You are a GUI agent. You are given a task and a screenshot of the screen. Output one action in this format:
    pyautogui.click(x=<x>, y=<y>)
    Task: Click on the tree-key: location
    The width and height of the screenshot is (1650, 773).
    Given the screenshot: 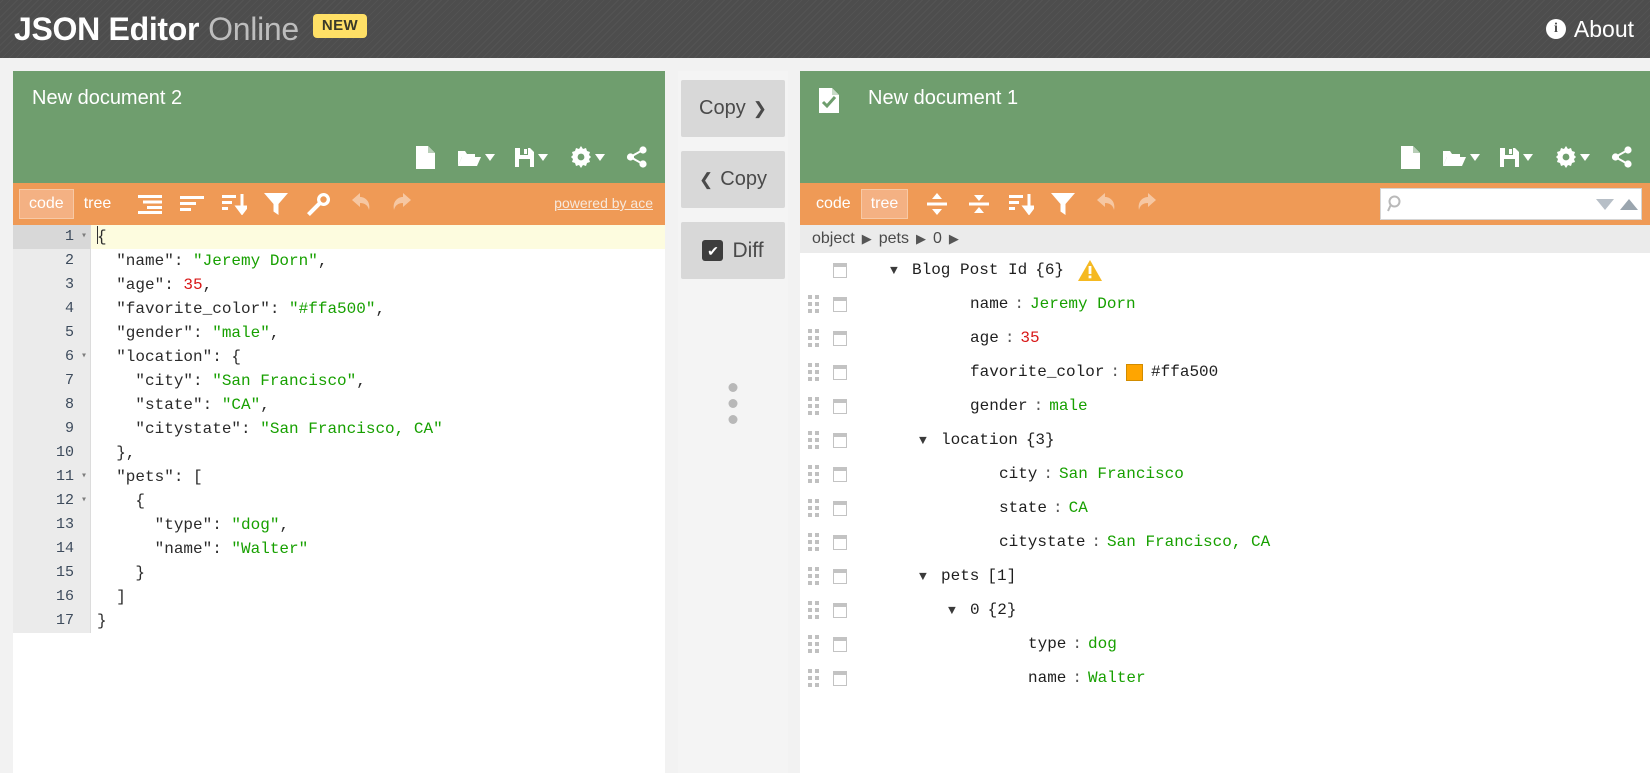 What is the action you would take?
    pyautogui.click(x=979, y=440)
    